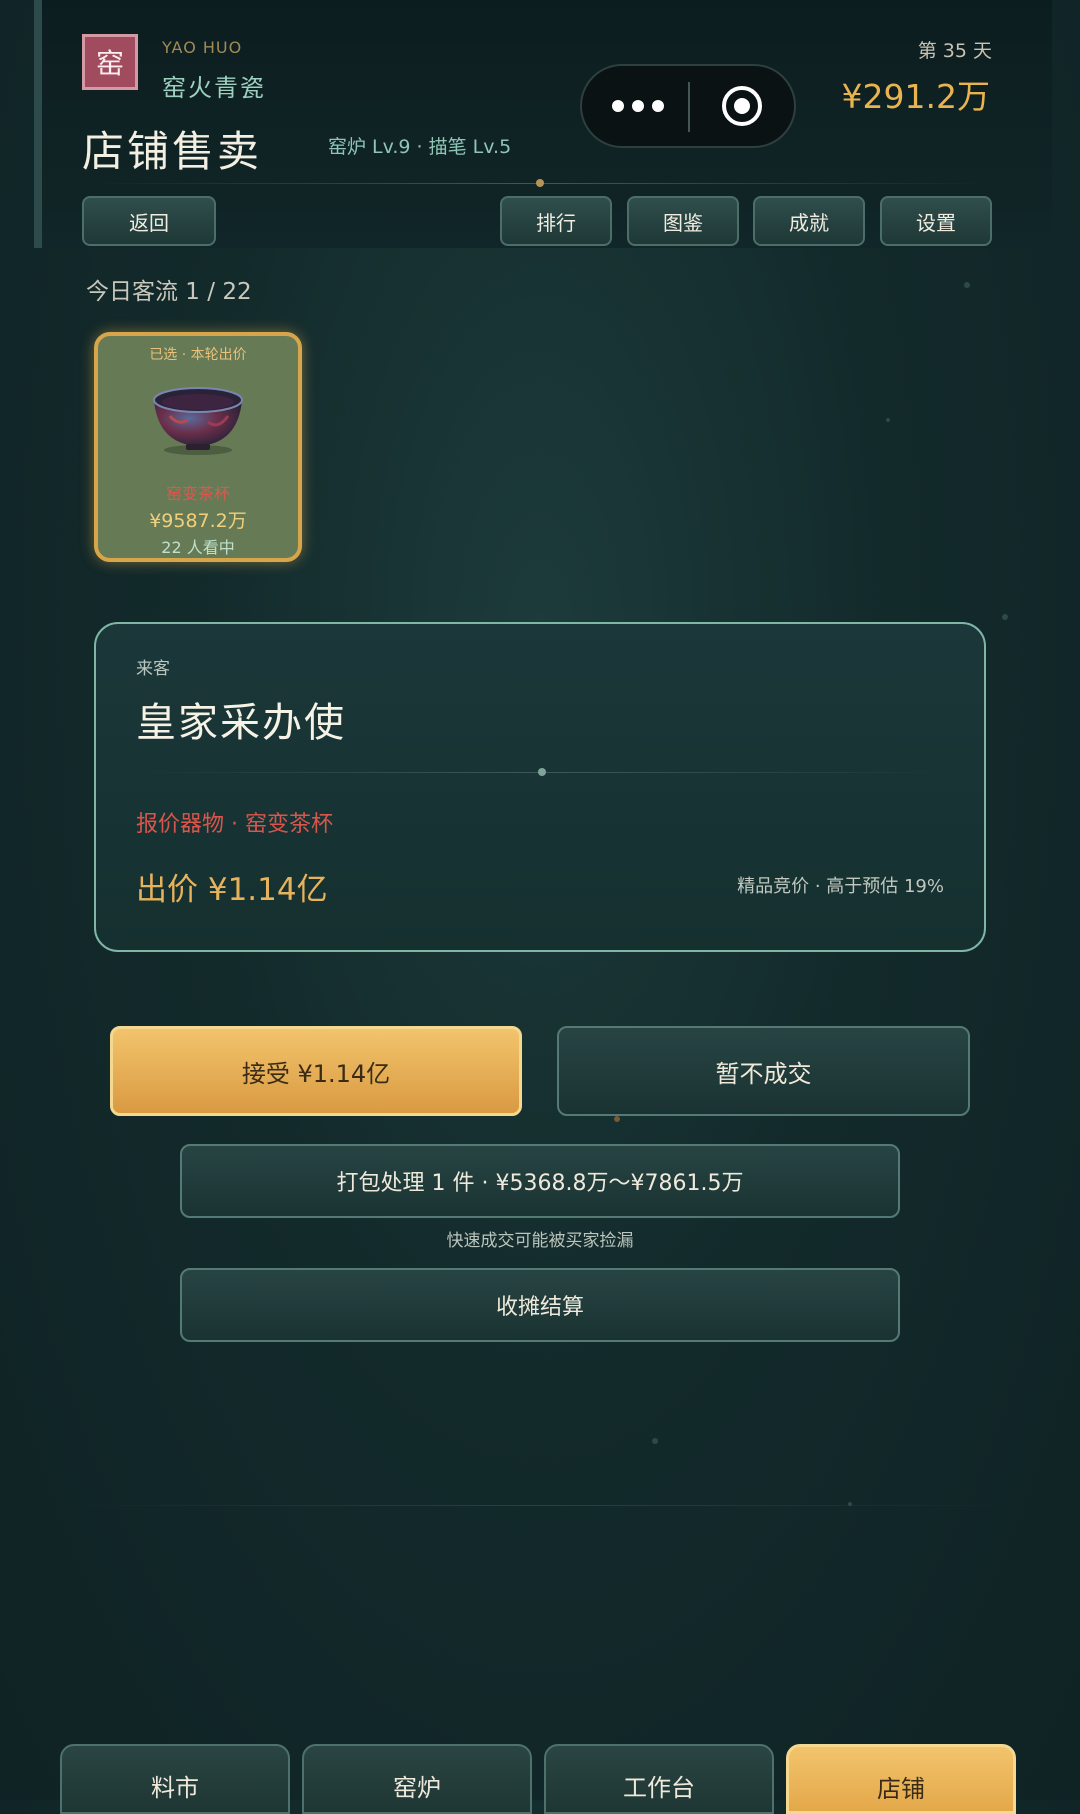 The height and width of the screenshot is (1814, 1080). I want to click on offer-note: 精品竞价 · 高于预估 19%, so click(840, 886).